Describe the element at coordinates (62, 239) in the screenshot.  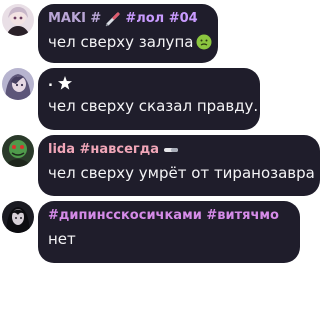
I see `message-text: нет` at that location.